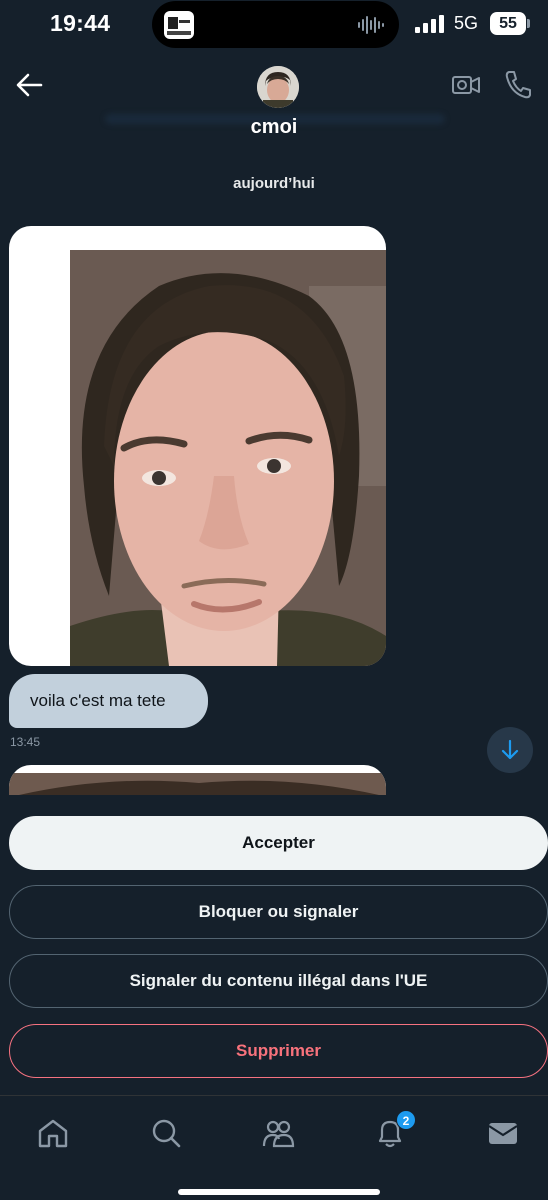 The width and height of the screenshot is (548, 1200). I want to click on cellular-signal-icon, so click(429, 24).